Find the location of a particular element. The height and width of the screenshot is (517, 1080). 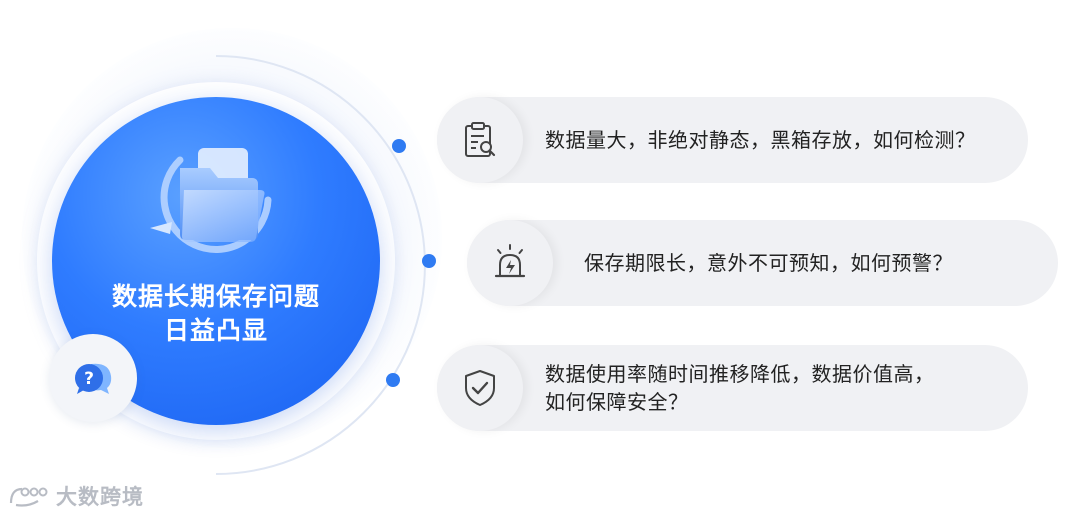

issue-card-3-line-2: 如何保障安全？ is located at coordinates (617, 402).